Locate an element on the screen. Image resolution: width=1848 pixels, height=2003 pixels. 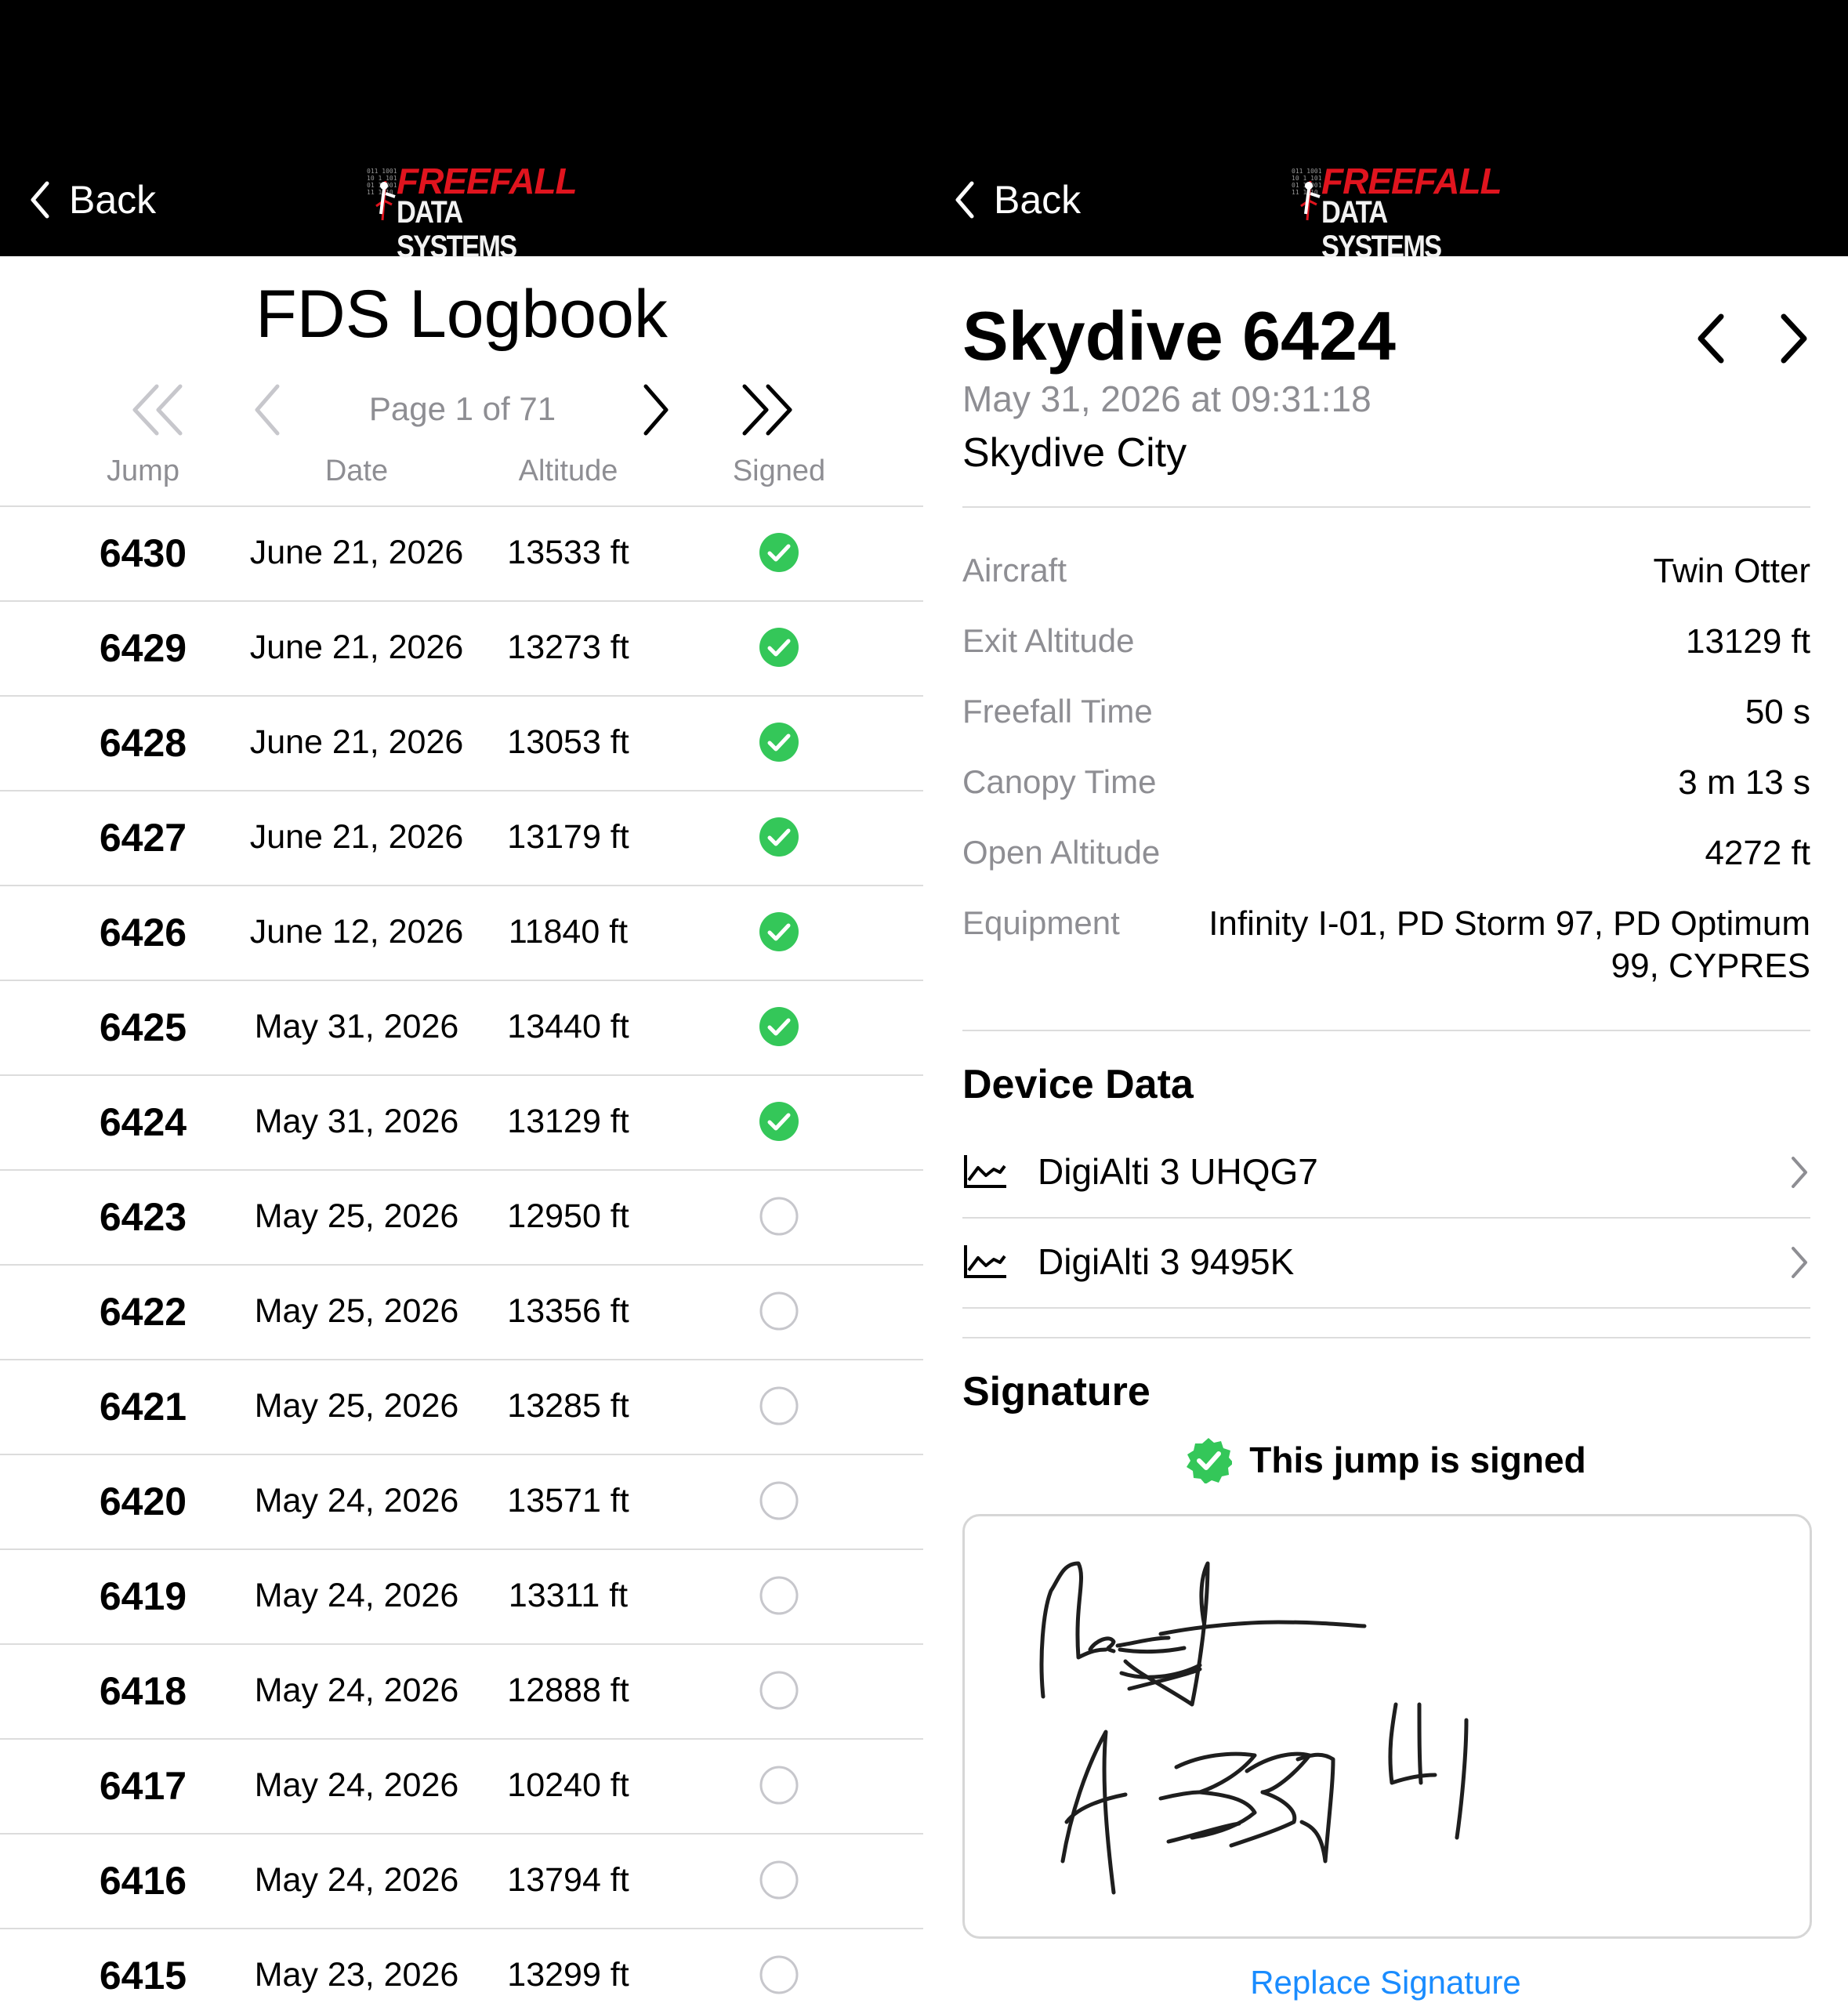
table-row: 6428 June 21, 2026 13053 ft is located at coordinates (462, 742).